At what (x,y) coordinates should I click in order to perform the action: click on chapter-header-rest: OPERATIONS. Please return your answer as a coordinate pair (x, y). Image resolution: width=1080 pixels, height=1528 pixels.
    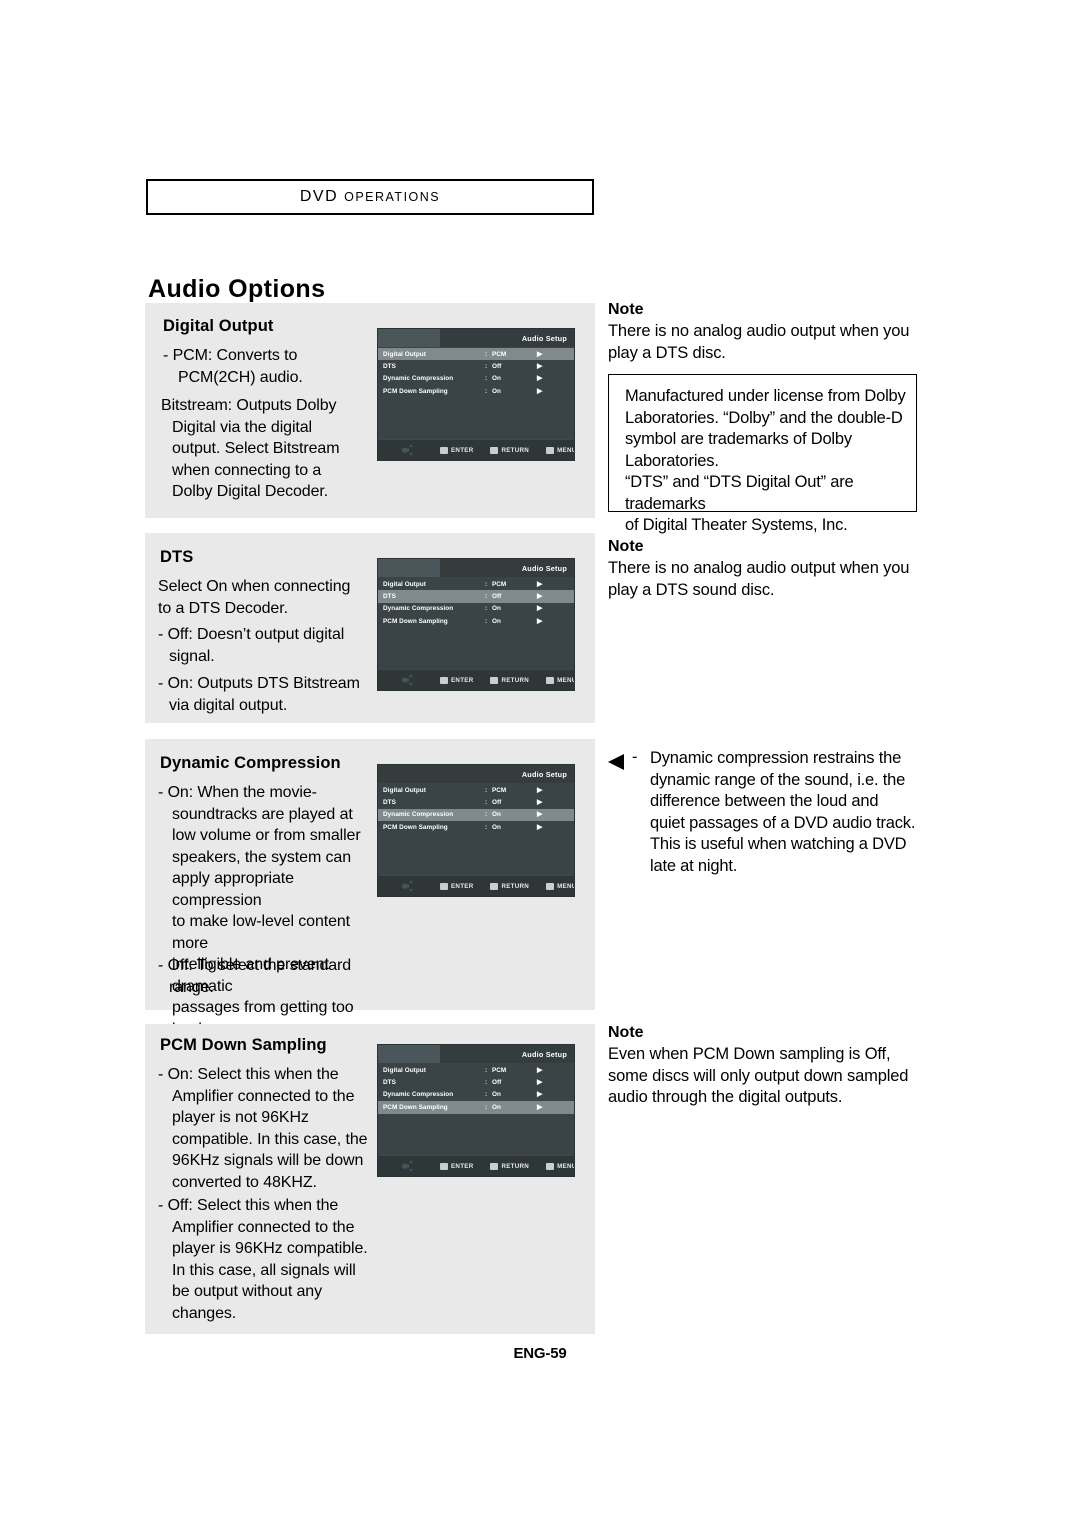
    Looking at the image, I should click on (392, 197).